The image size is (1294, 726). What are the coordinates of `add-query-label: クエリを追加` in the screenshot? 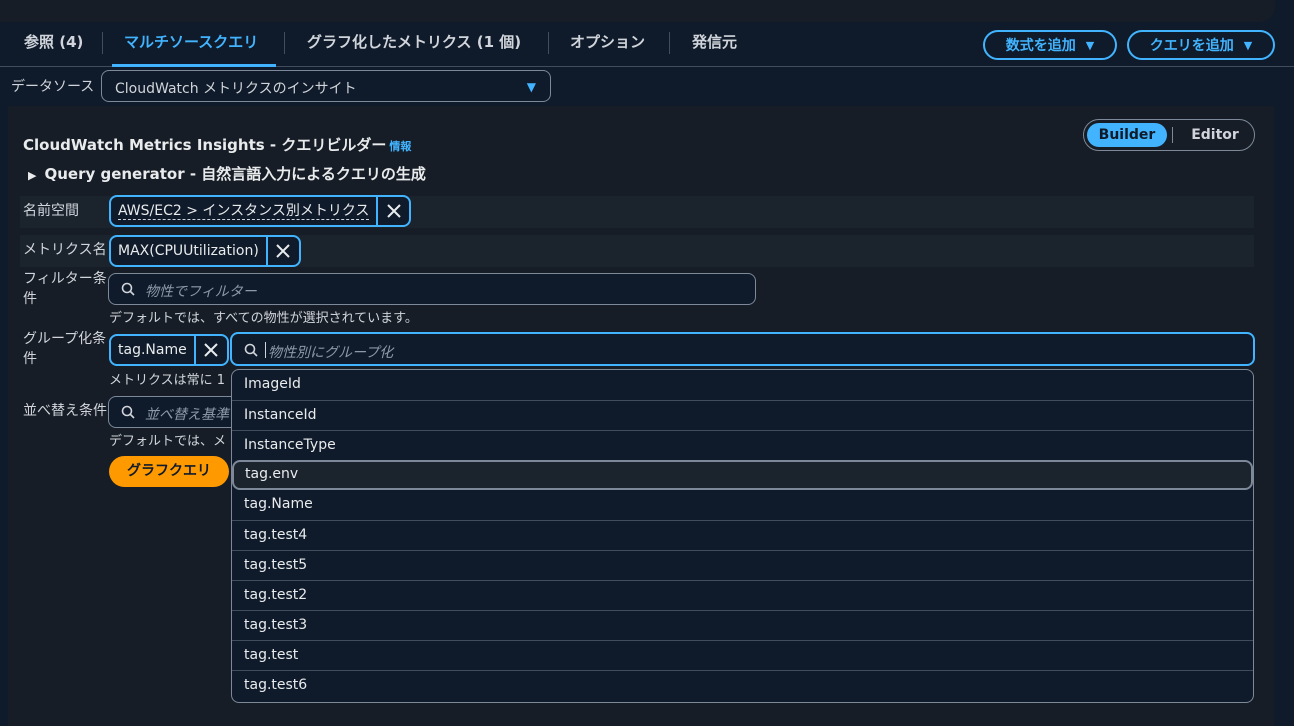 It's located at (1191, 46).